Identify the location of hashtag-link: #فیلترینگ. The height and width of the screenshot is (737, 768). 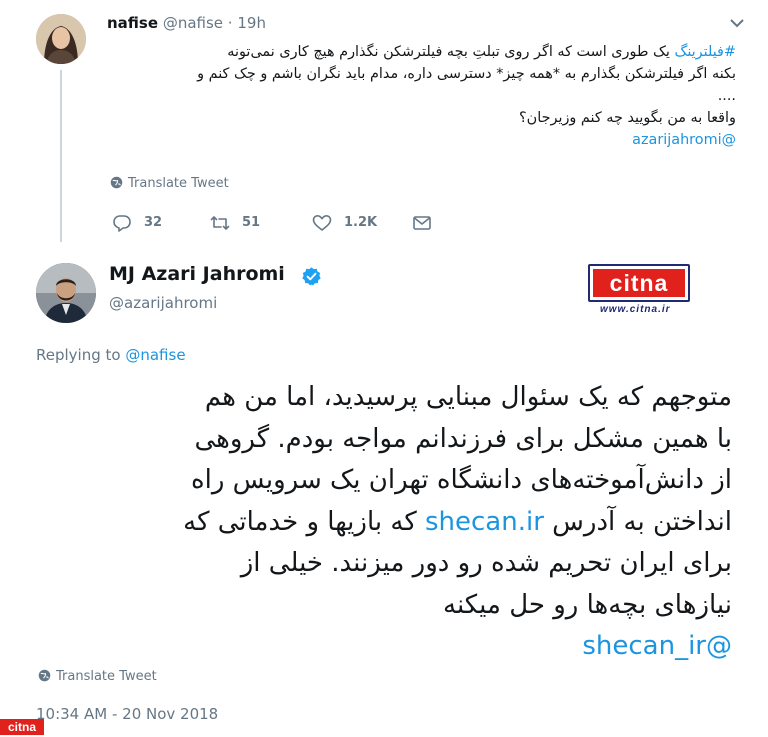
(705, 52).